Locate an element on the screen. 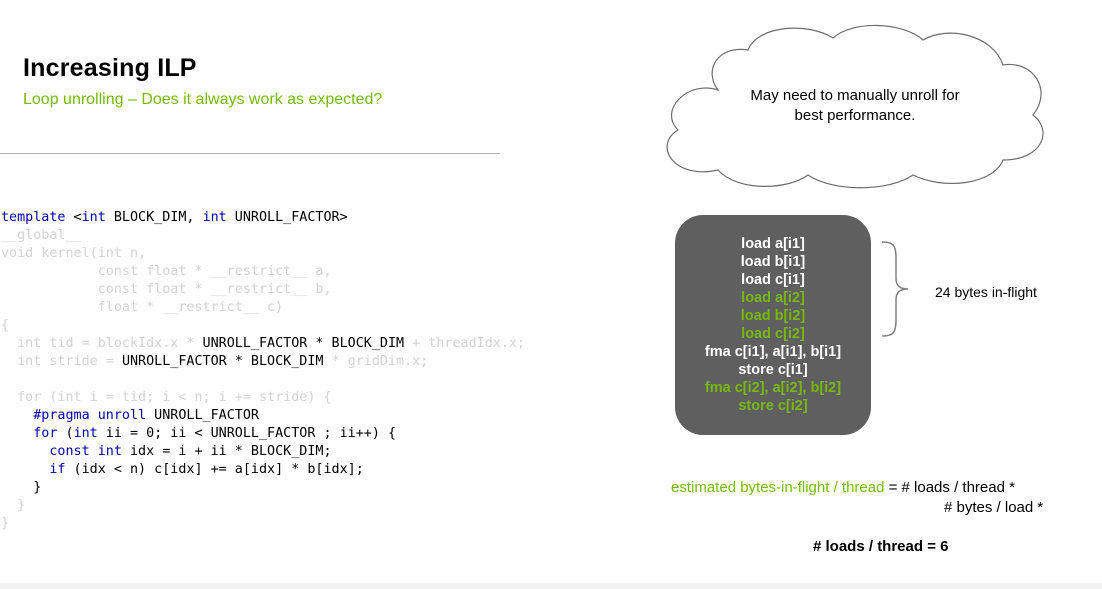 Image resolution: width=1102 pixels, height=589 pixels. instruction-line: load c[i1] is located at coordinates (773, 280).